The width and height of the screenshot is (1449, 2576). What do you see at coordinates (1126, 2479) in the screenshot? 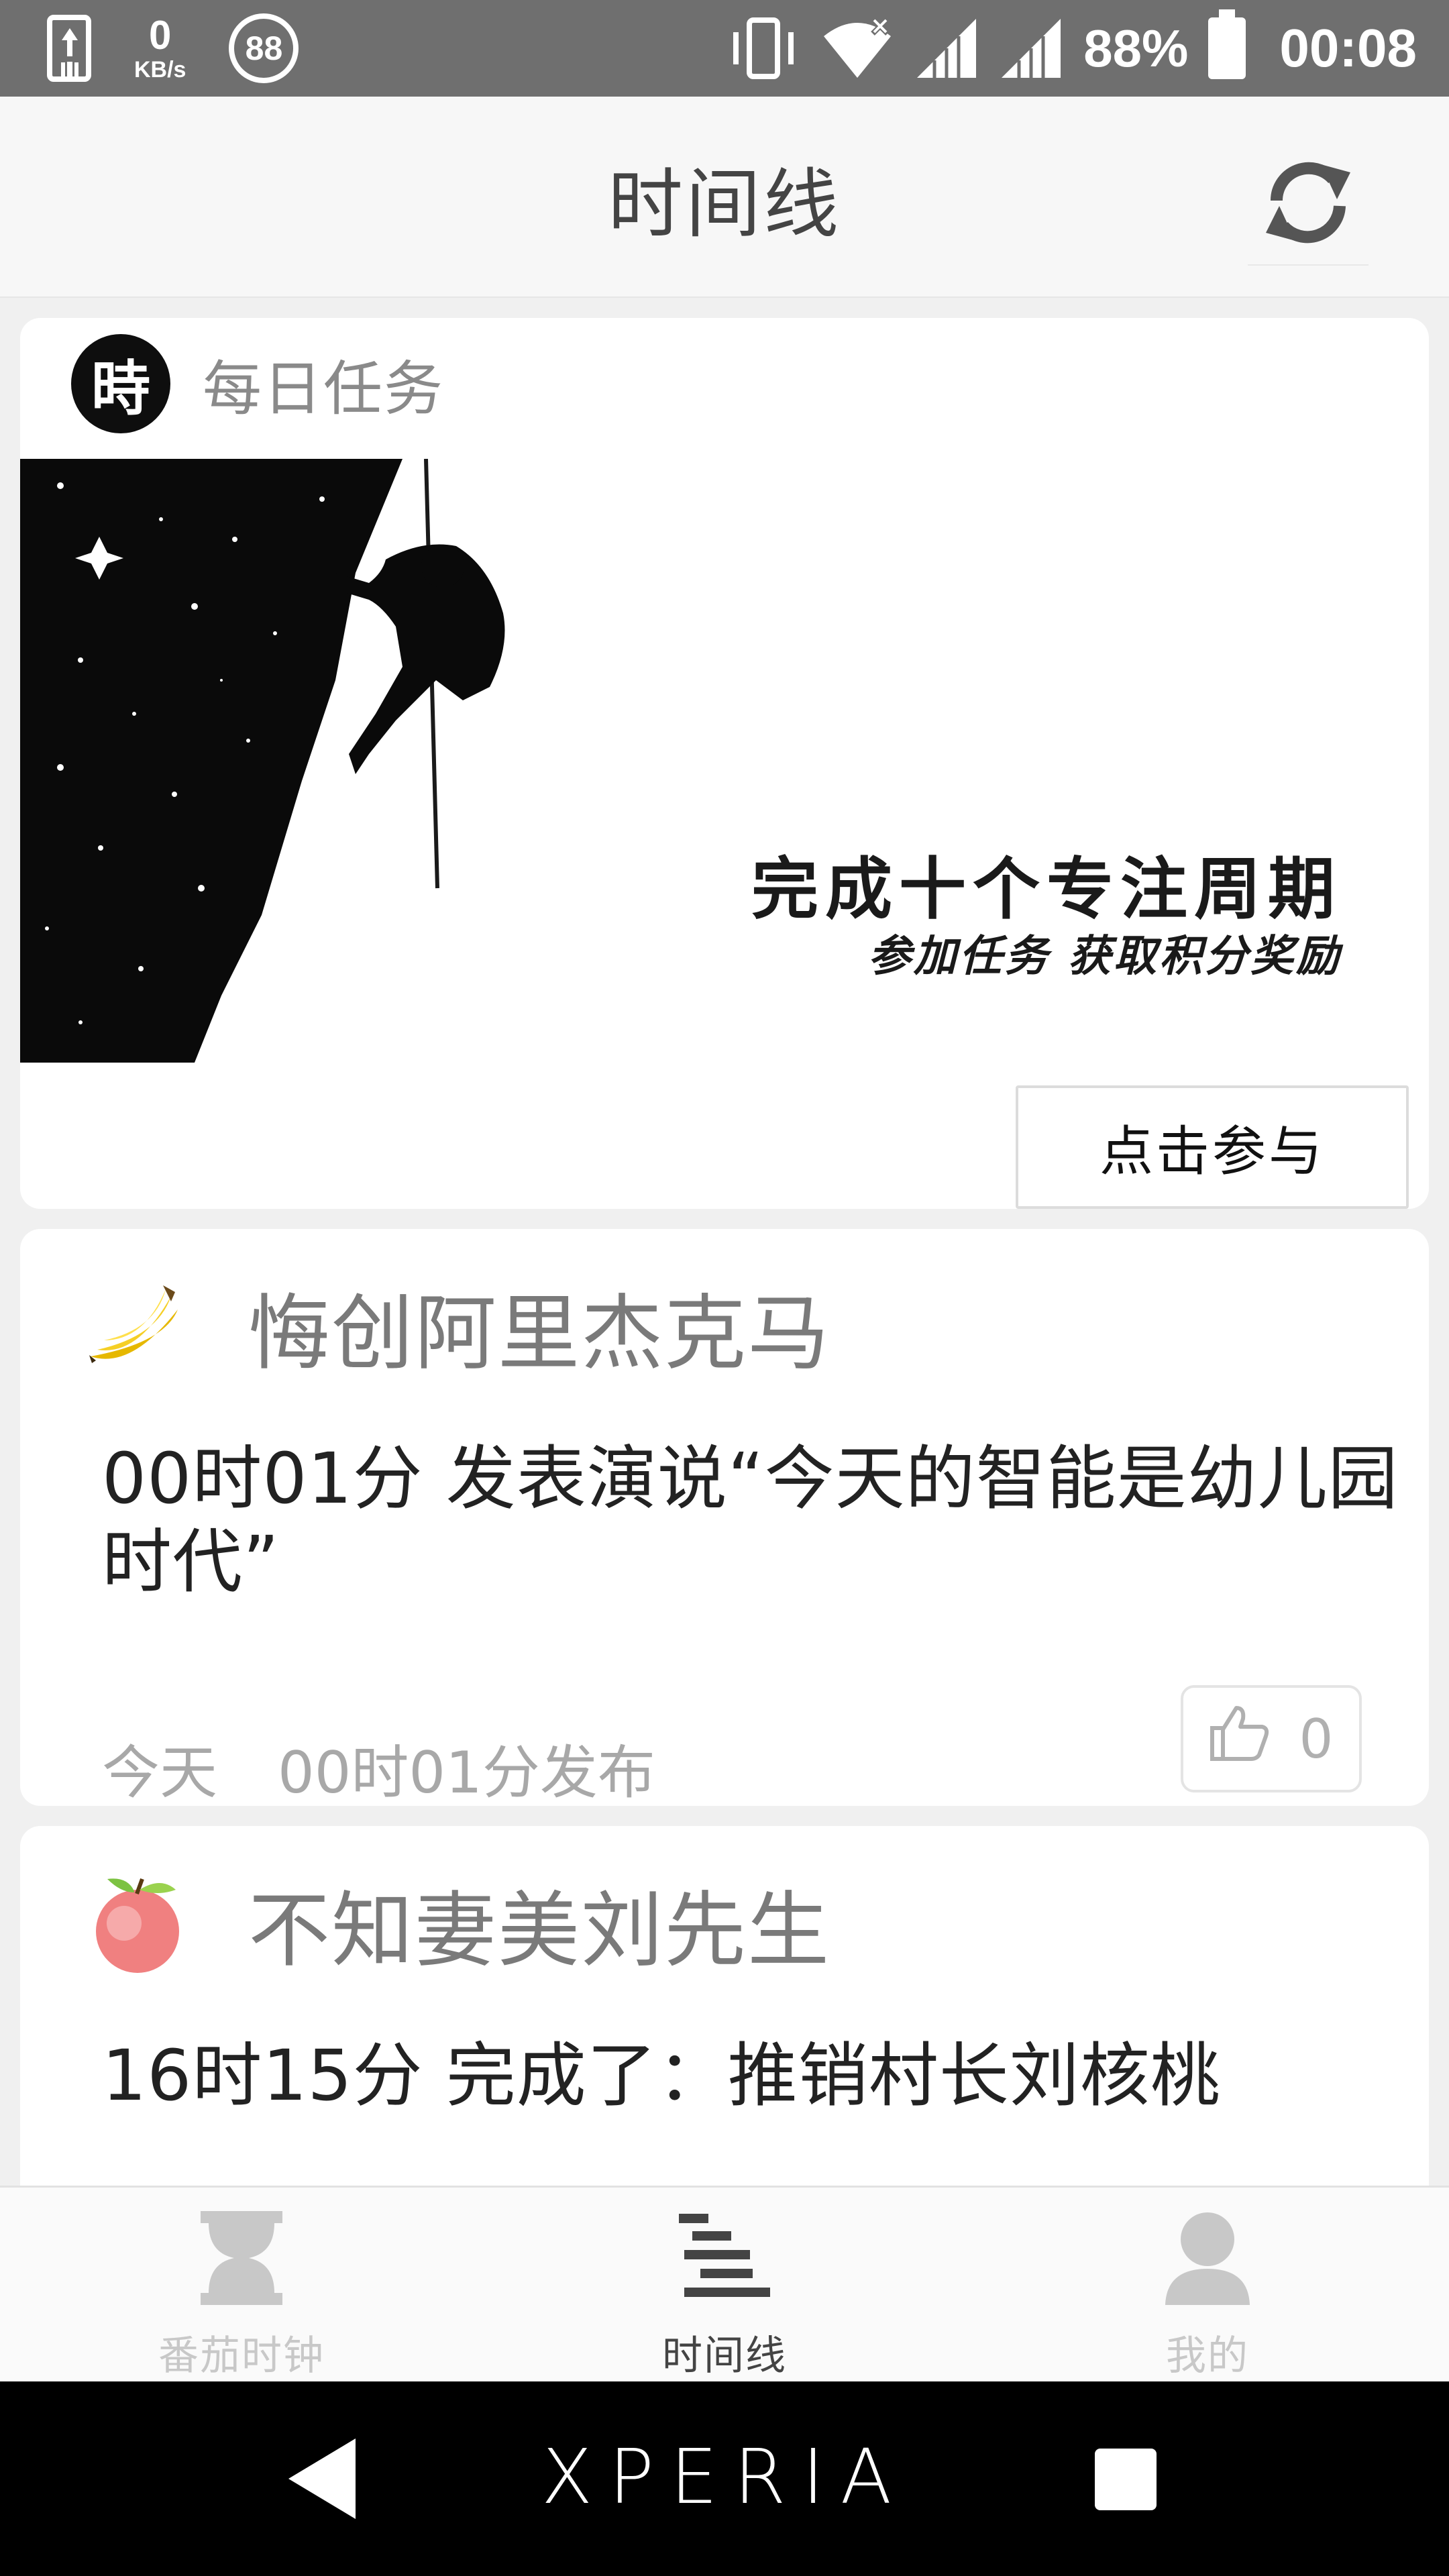
I see `recent-apps-icon` at bounding box center [1126, 2479].